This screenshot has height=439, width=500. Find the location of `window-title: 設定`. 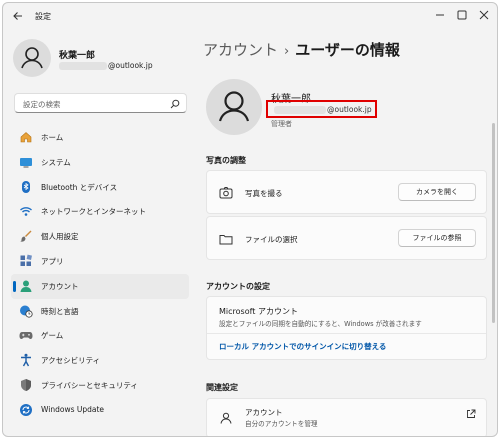

window-title: 設定 is located at coordinates (43, 16).